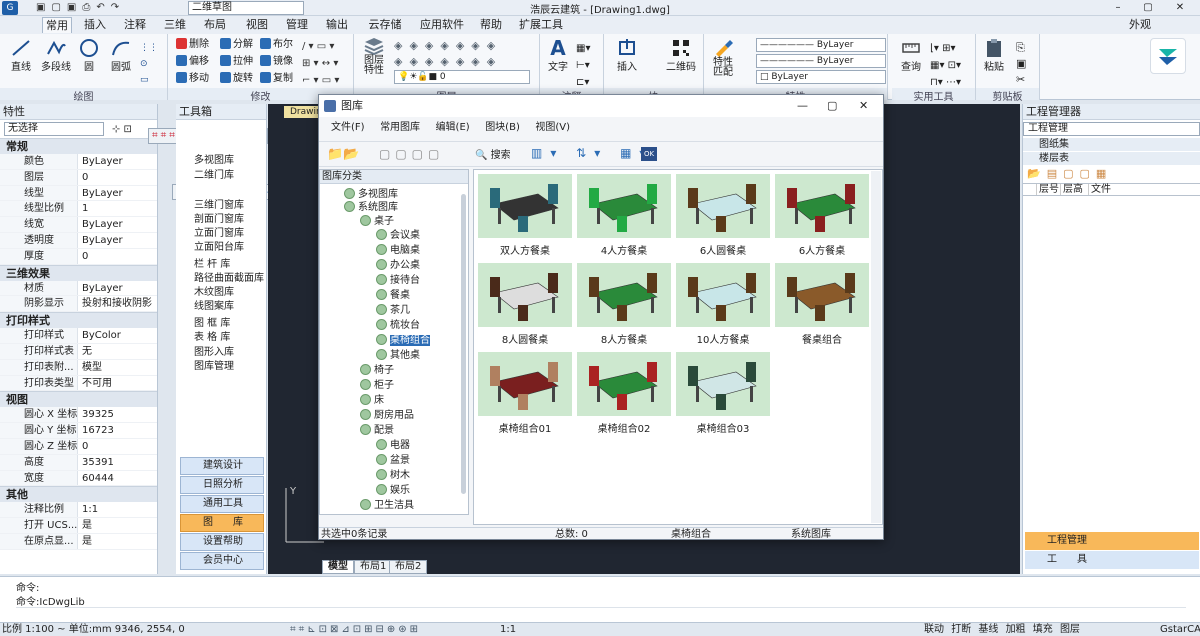 This screenshot has height=636, width=1200. I want to click on tree-item: 树木, so click(393, 476).